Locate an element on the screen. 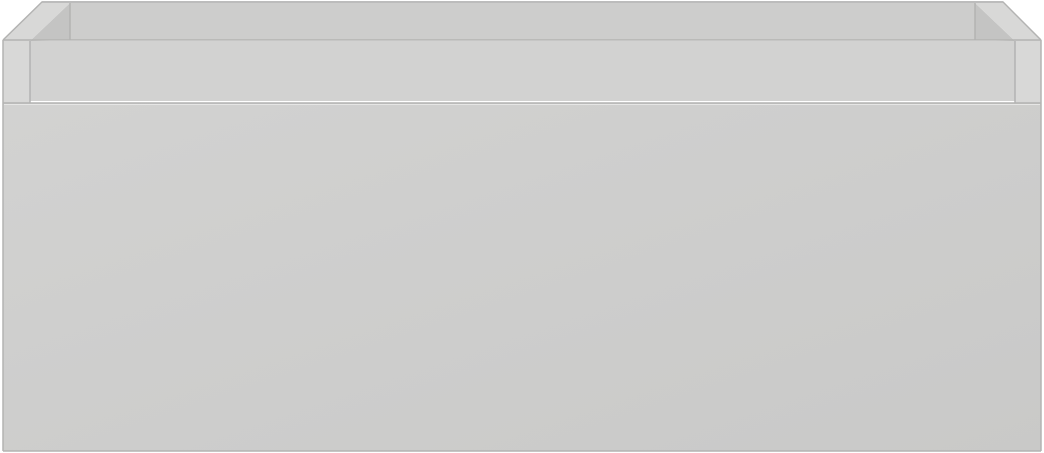 Image resolution: width=1044 pixels, height=453 pixels. inner-back-wall is located at coordinates (522, 21).